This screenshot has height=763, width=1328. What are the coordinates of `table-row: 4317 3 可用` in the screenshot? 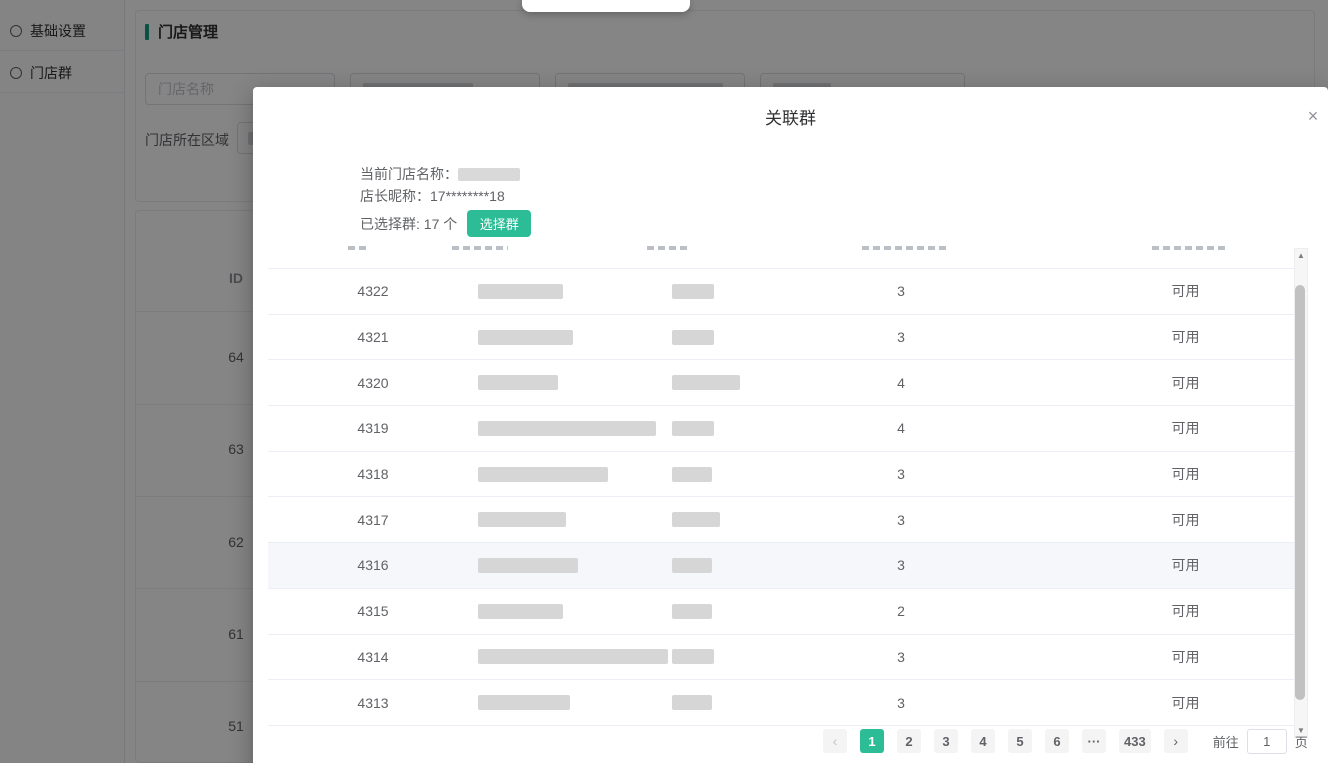 It's located at (782, 520).